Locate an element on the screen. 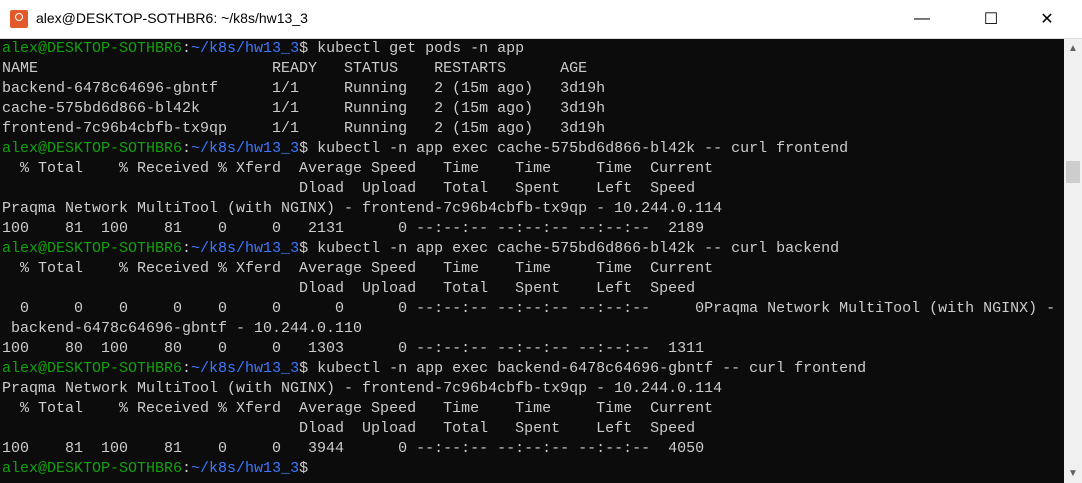  ubuntu-app-icon is located at coordinates (19, 19).